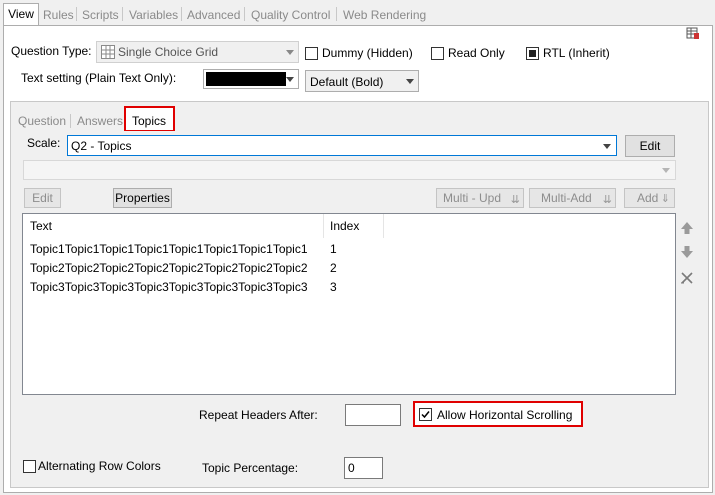  I want to click on topic-percentage-input: 0, so click(363, 468).